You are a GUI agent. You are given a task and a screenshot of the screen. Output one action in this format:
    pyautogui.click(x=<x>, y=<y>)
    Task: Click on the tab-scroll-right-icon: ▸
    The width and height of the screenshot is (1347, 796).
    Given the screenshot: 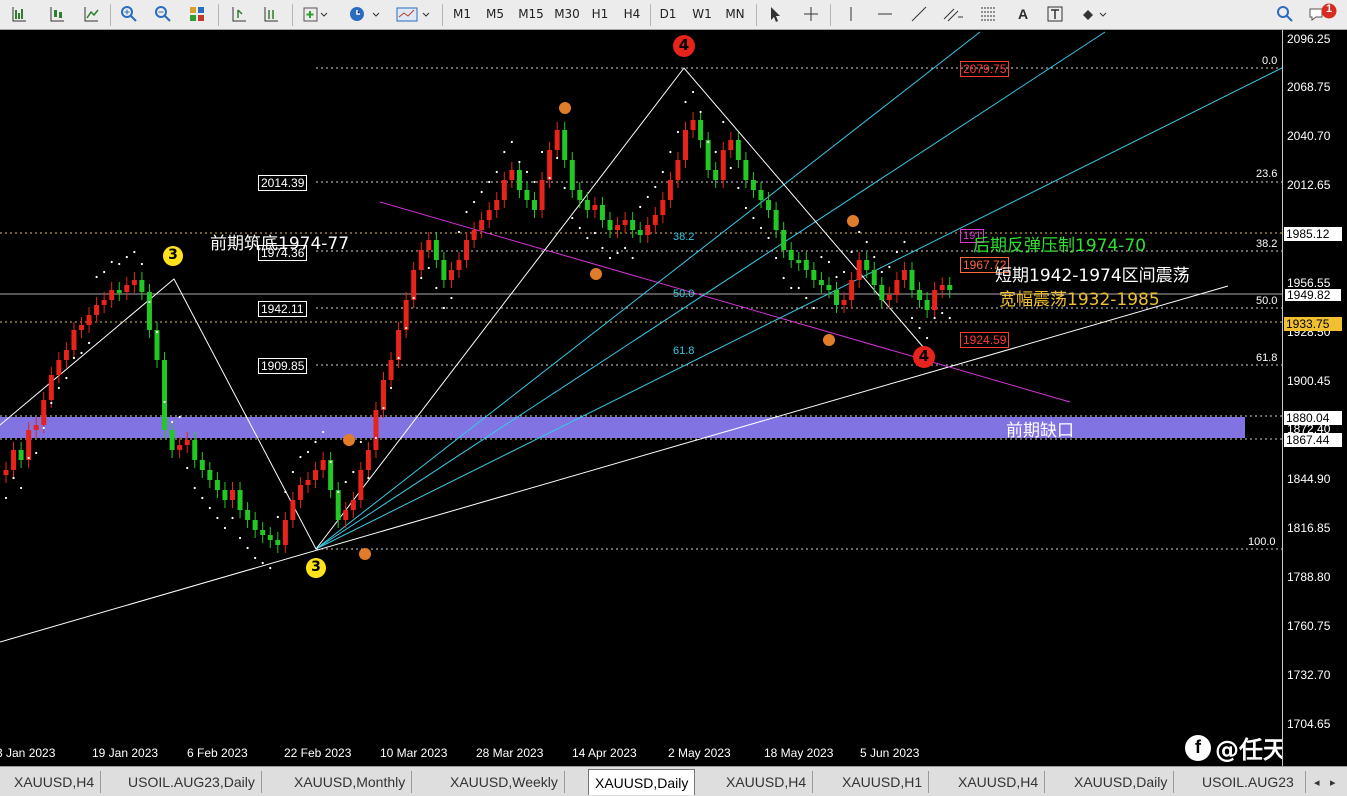 What is the action you would take?
    pyautogui.click(x=1333, y=782)
    